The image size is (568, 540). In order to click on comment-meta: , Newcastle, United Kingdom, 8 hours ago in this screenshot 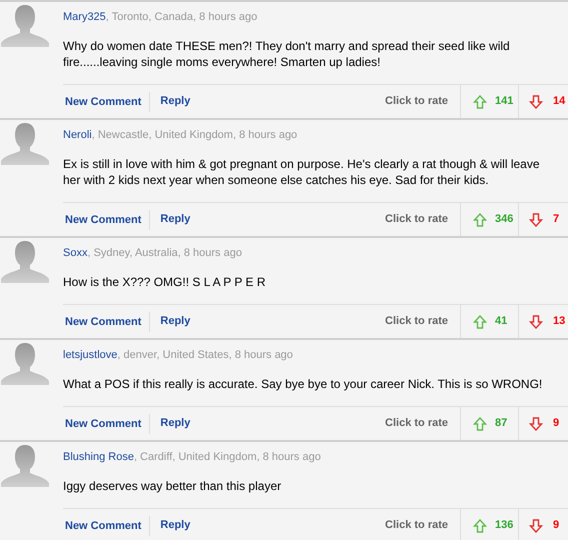, I will do `click(195, 135)`.